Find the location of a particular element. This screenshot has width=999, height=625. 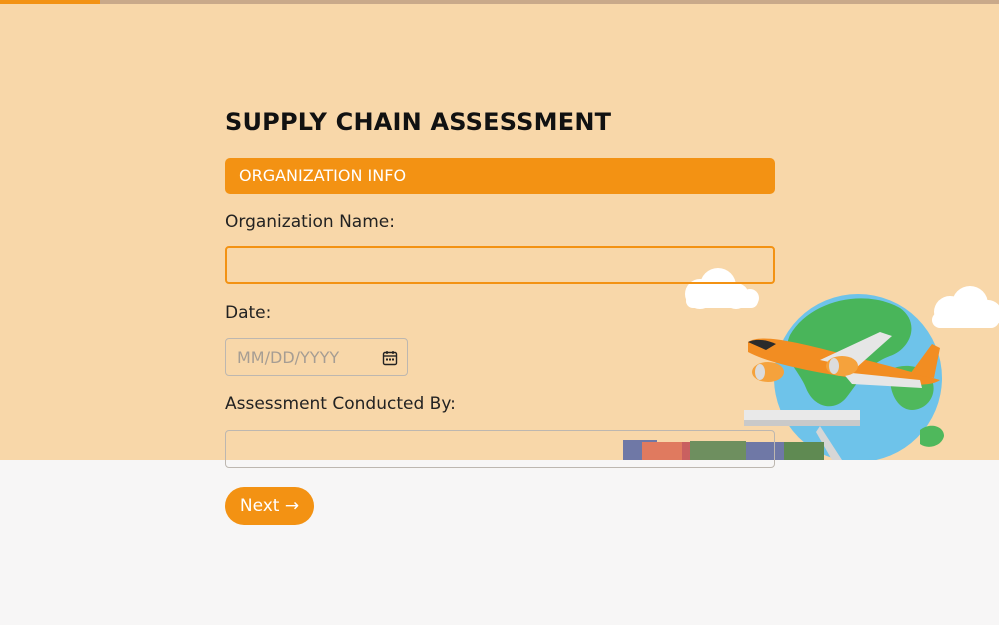

date-input: MM/DD/YYYY is located at coordinates (316, 357).